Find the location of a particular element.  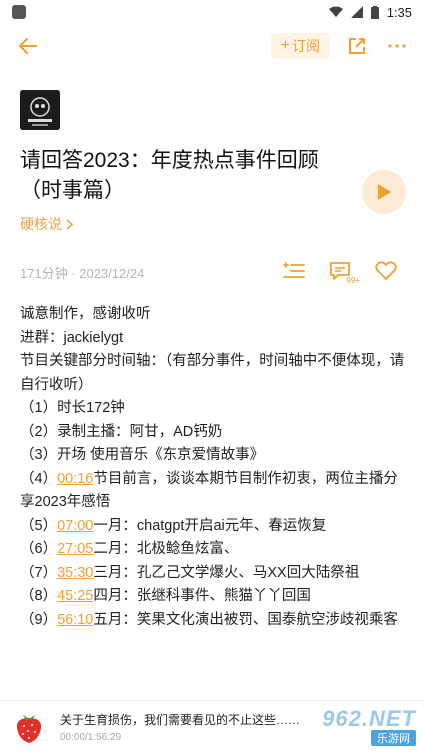

timestamp-link: 45:25 is located at coordinates (75, 596).